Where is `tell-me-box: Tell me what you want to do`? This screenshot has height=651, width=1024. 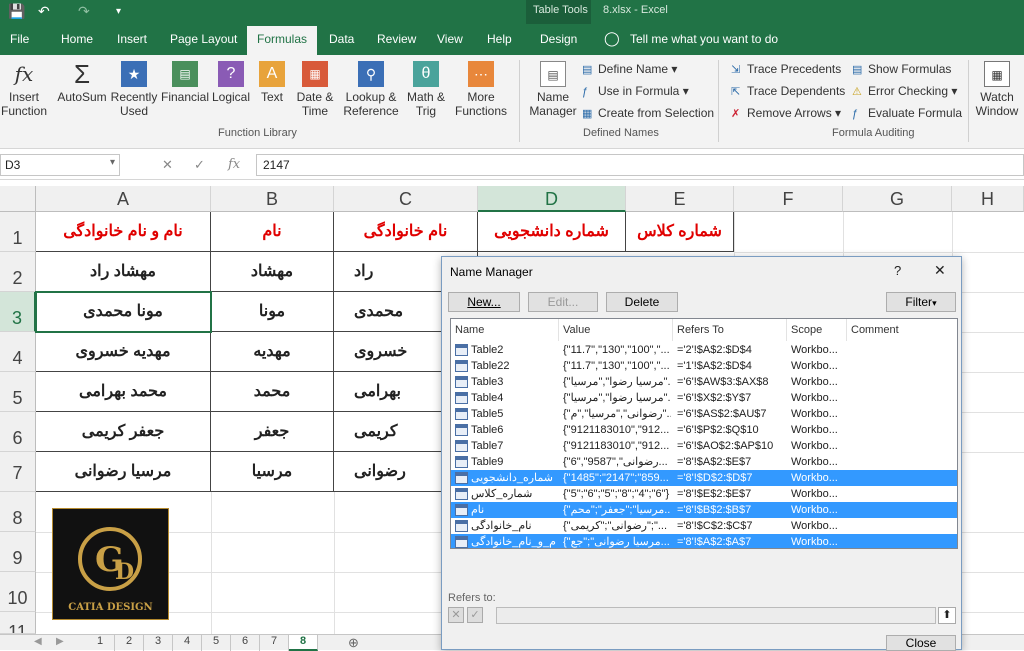 tell-me-box: Tell me what you want to do is located at coordinates (704, 39).